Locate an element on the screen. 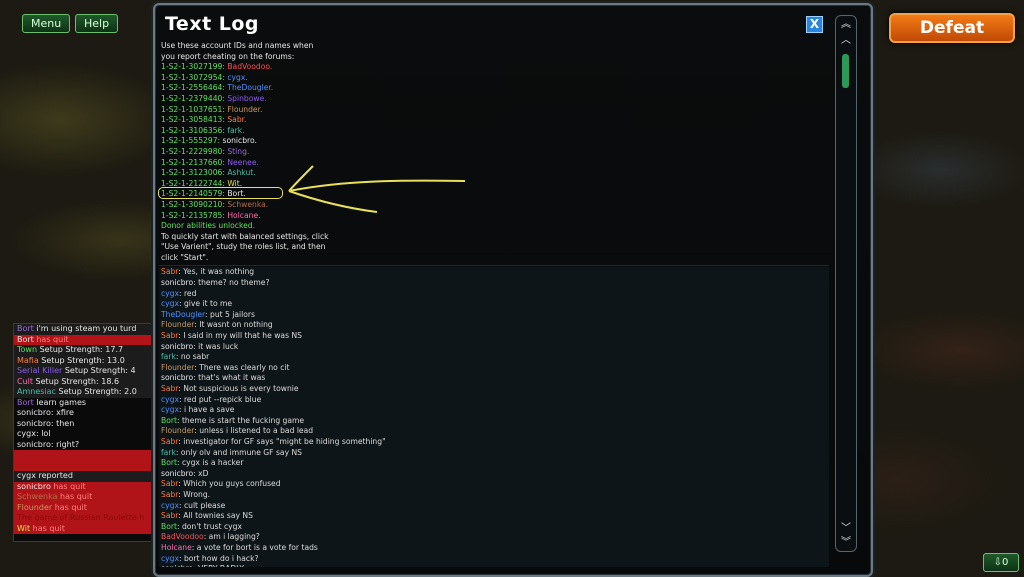 Image resolution: width=1024 pixels, height=577 pixels. chat-text: : right? is located at coordinates (65, 444).